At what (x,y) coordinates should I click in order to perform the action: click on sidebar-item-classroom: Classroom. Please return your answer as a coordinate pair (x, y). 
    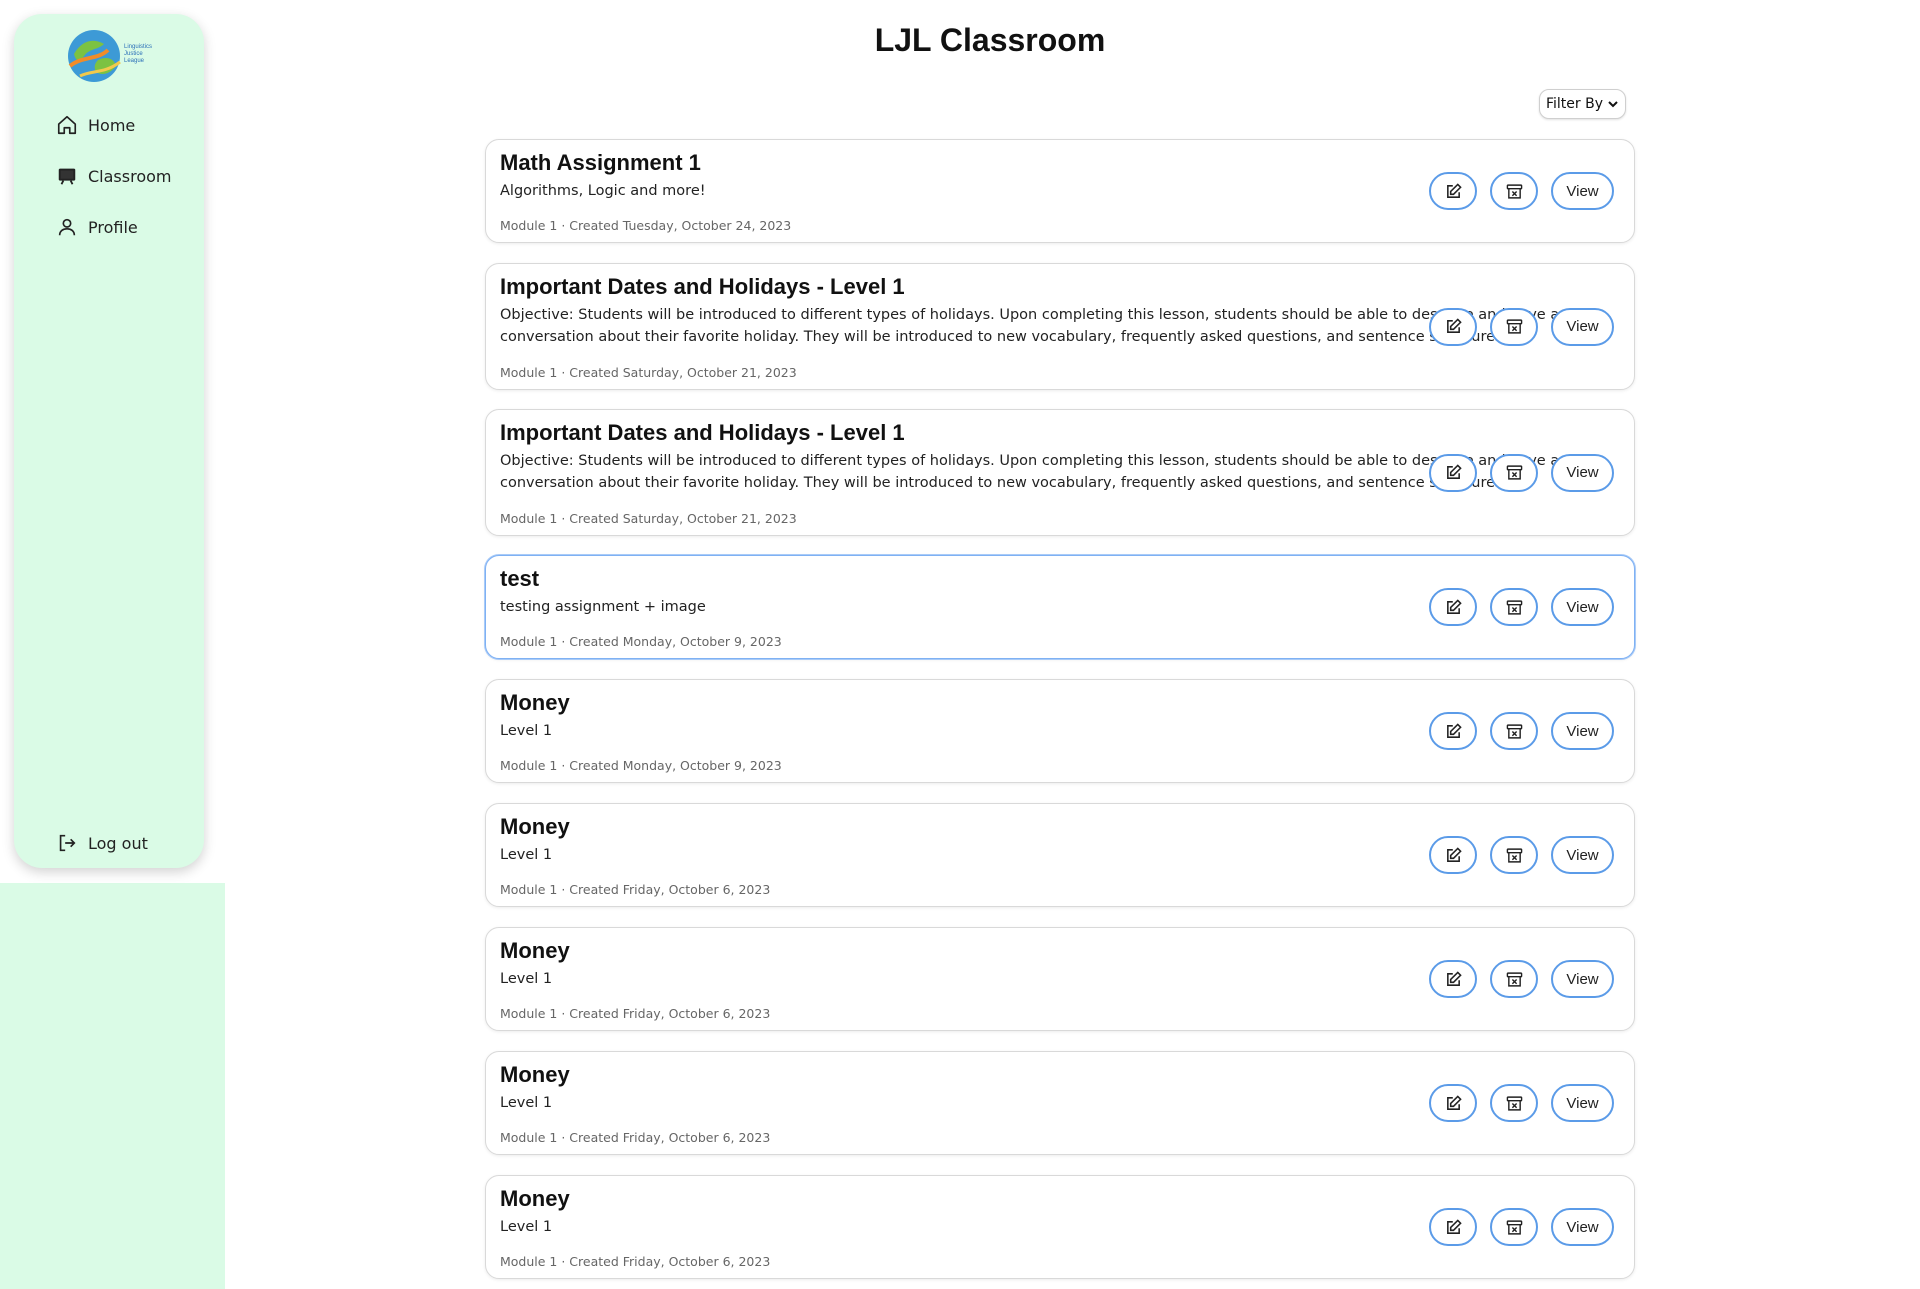
    Looking at the image, I should click on (113, 176).